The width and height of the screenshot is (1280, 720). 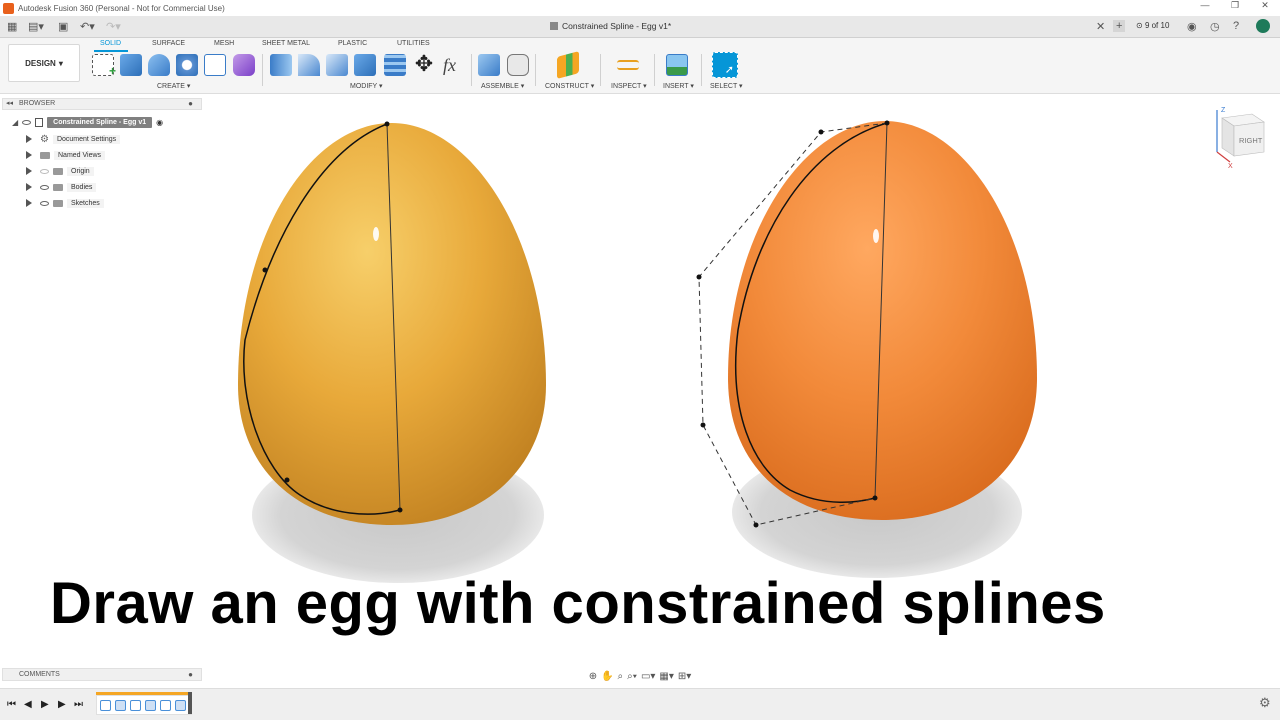 What do you see at coordinates (190, 703) in the screenshot?
I see `timeline-marker` at bounding box center [190, 703].